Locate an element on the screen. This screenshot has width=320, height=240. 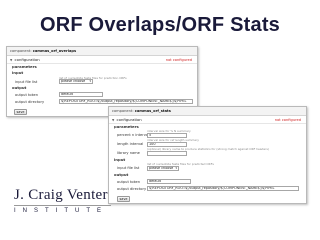
component-header: component: cammas_orf_stats is located at coordinates (207, 111).